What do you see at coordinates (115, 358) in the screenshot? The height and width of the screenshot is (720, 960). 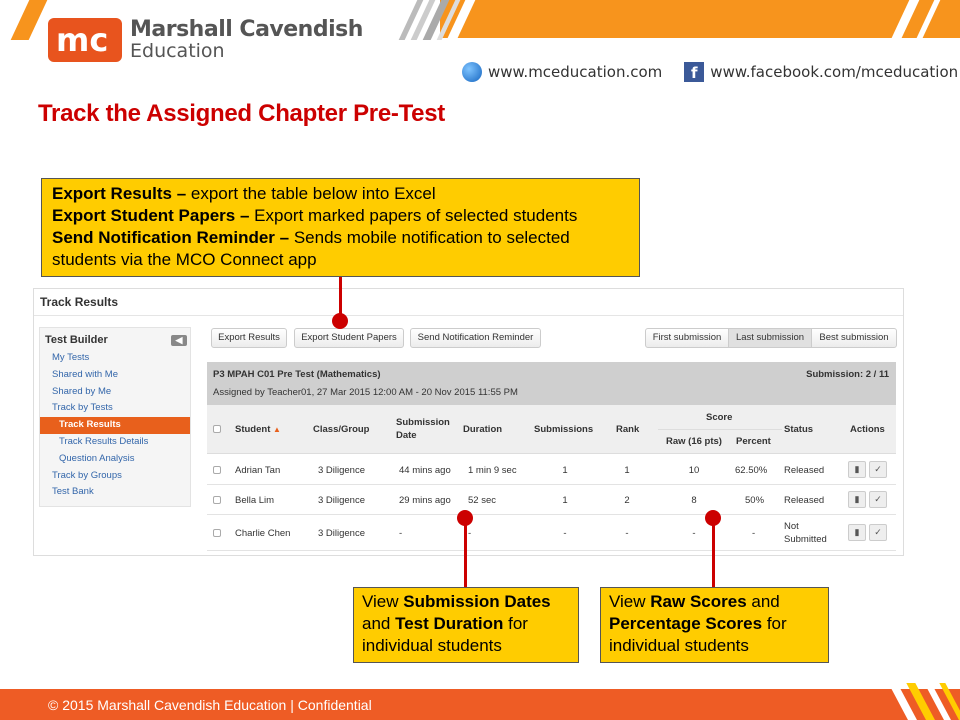 I see `sidebar-item-my-tests: My Tests` at bounding box center [115, 358].